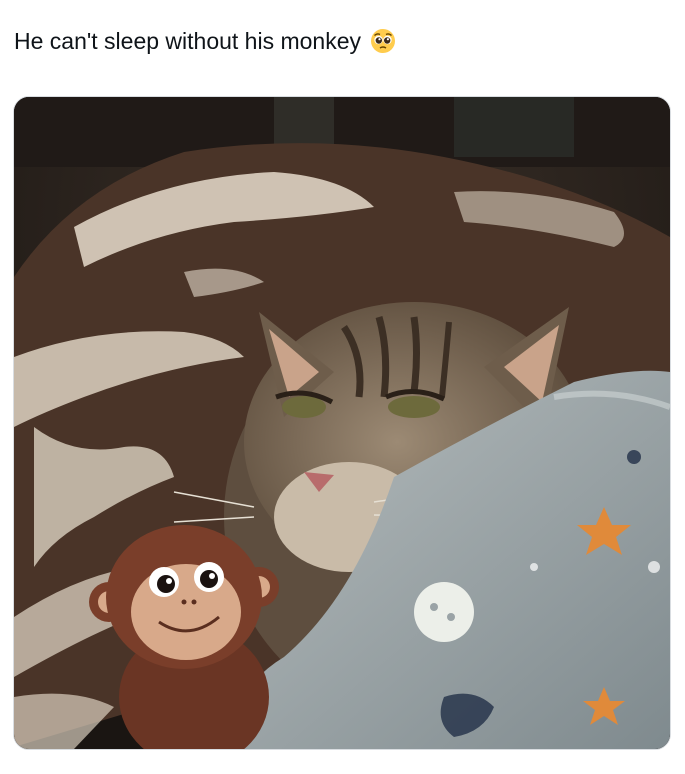 Image resolution: width=685 pixels, height=774 pixels. I want to click on pleading-face-emoji-icon, so click(383, 41).